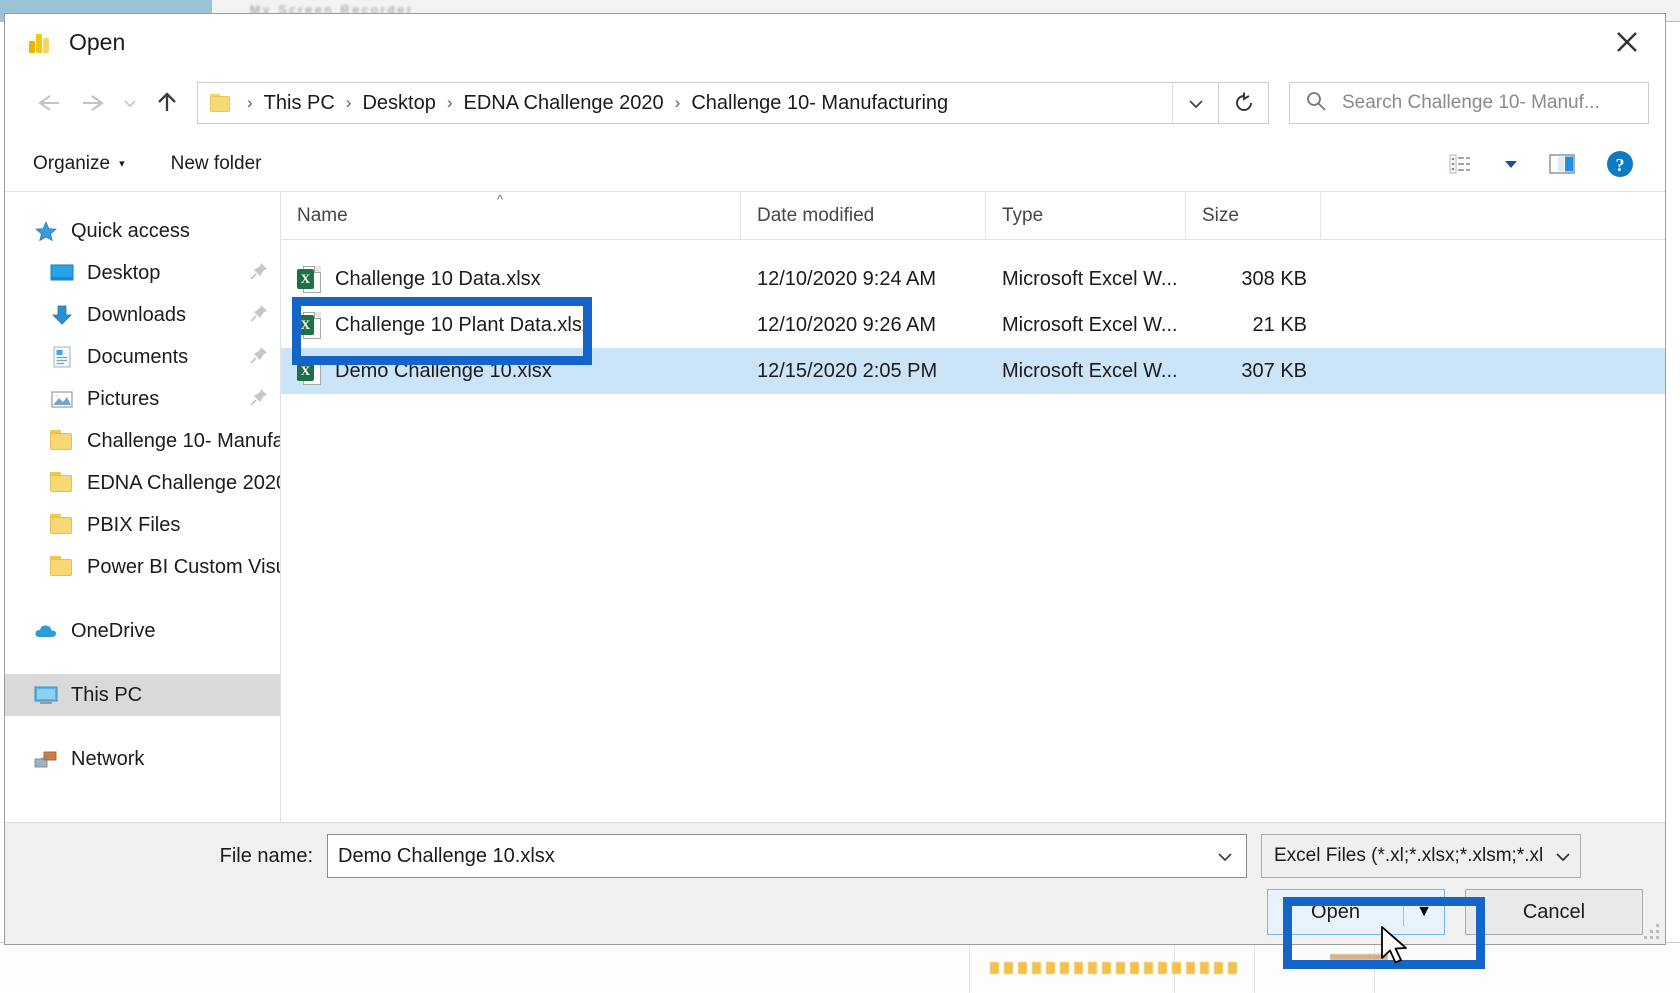 The height and width of the screenshot is (993, 1680). Describe the element at coordinates (1627, 42) in the screenshot. I see `close-icon` at that location.